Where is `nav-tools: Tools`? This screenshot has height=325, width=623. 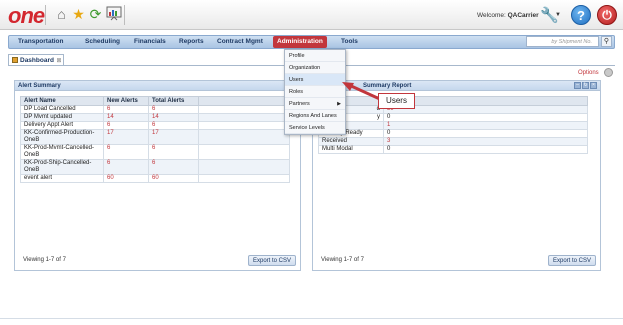 nav-tools: Tools is located at coordinates (349, 42).